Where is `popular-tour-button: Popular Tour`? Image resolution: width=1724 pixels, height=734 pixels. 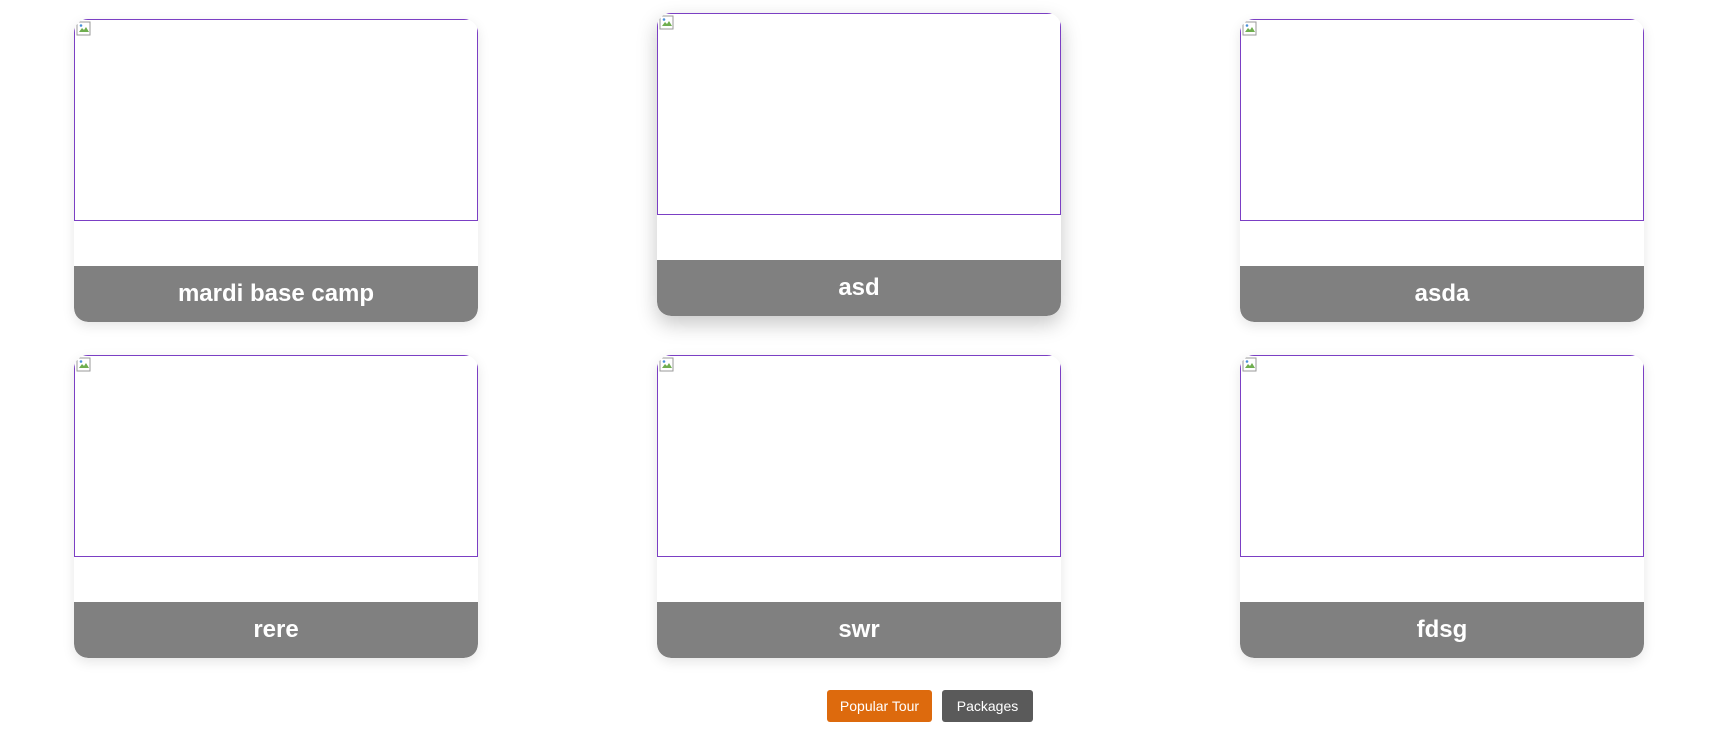
popular-tour-button: Popular Tour is located at coordinates (879, 706).